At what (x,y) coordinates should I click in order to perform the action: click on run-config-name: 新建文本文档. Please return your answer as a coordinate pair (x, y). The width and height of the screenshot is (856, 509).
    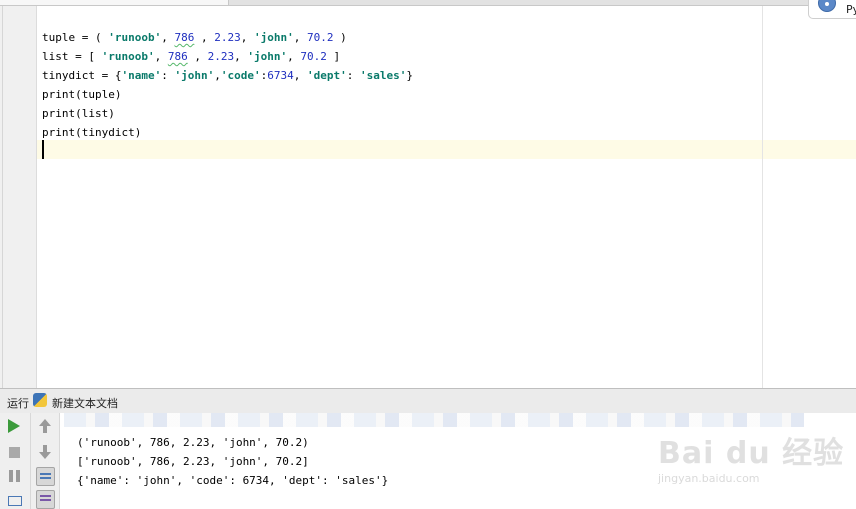
    Looking at the image, I should click on (85, 403).